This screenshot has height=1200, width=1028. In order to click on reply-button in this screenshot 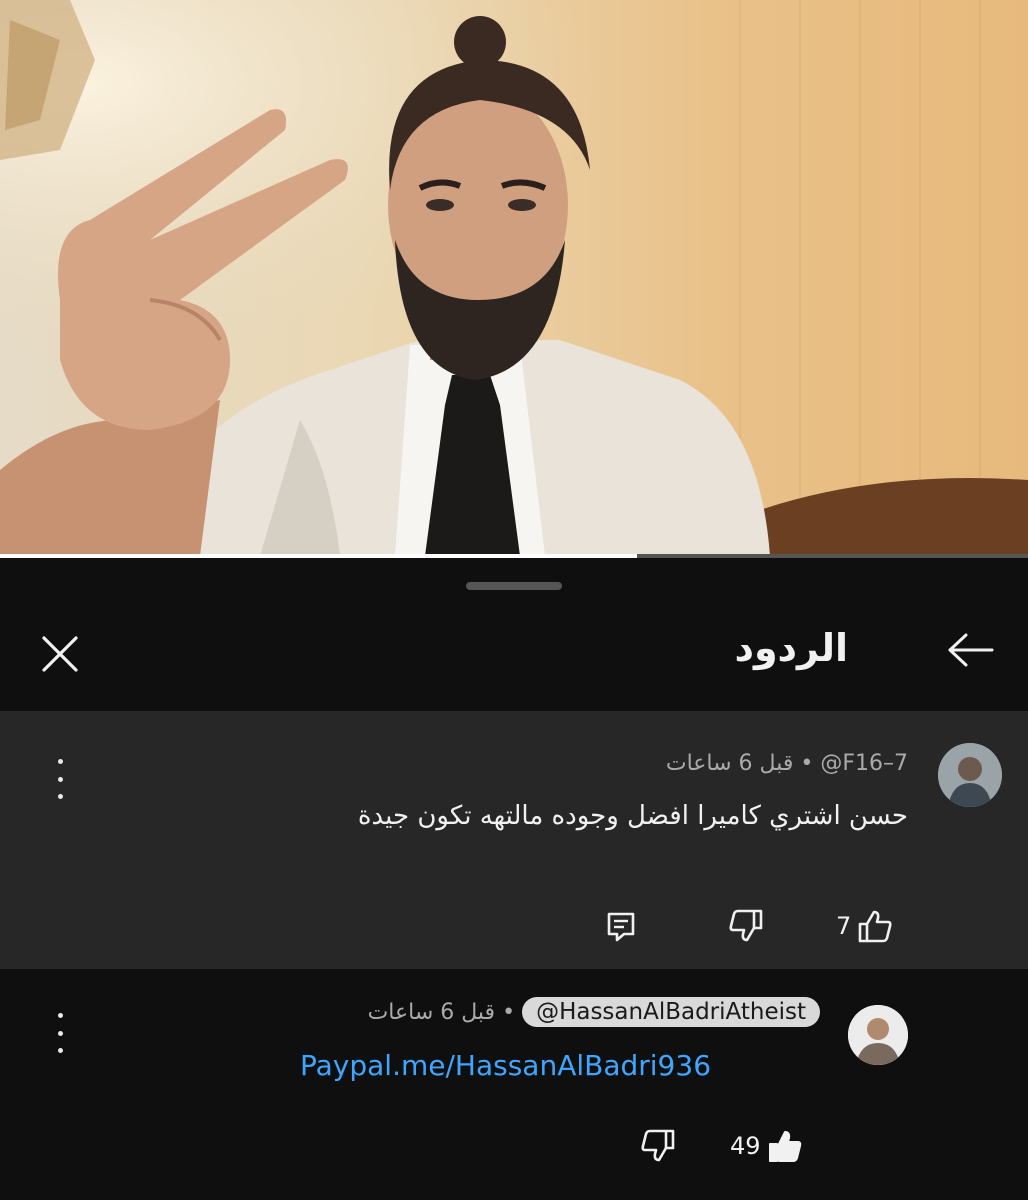, I will do `click(621, 927)`.